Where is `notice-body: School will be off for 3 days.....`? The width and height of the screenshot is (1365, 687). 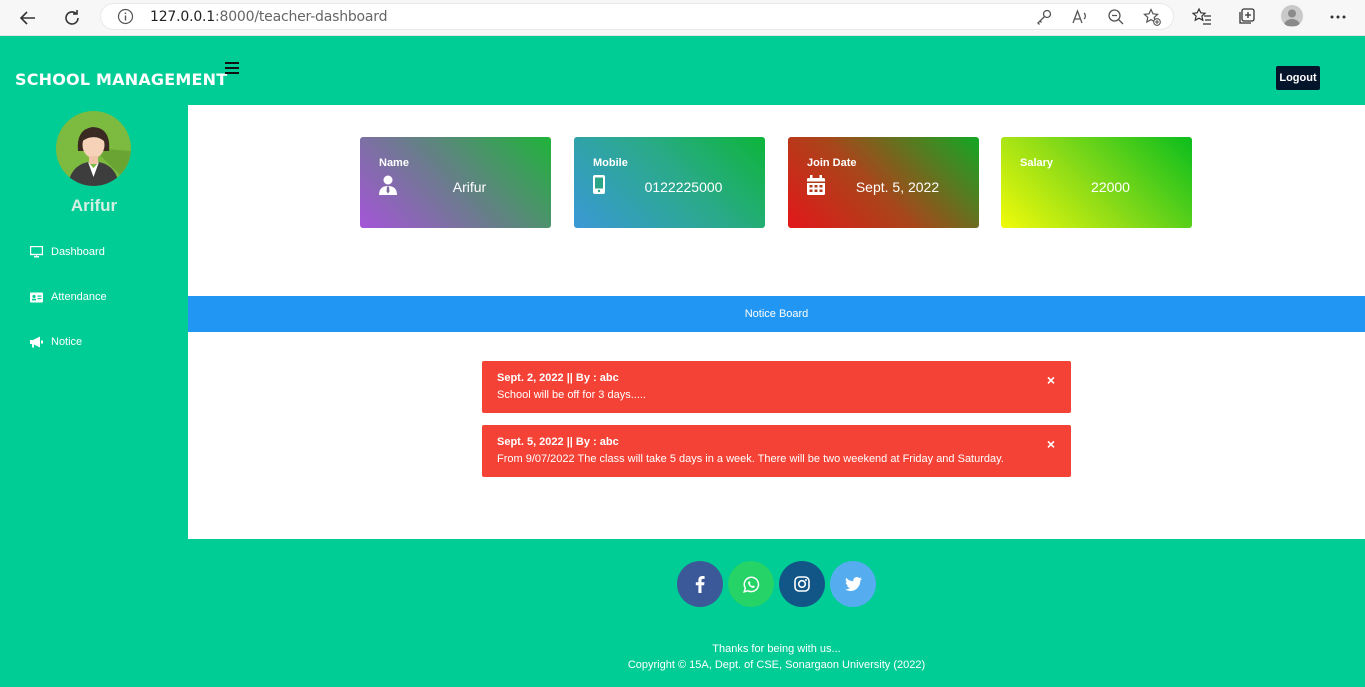
notice-body: School will be off for 3 days..... is located at coordinates (571, 395).